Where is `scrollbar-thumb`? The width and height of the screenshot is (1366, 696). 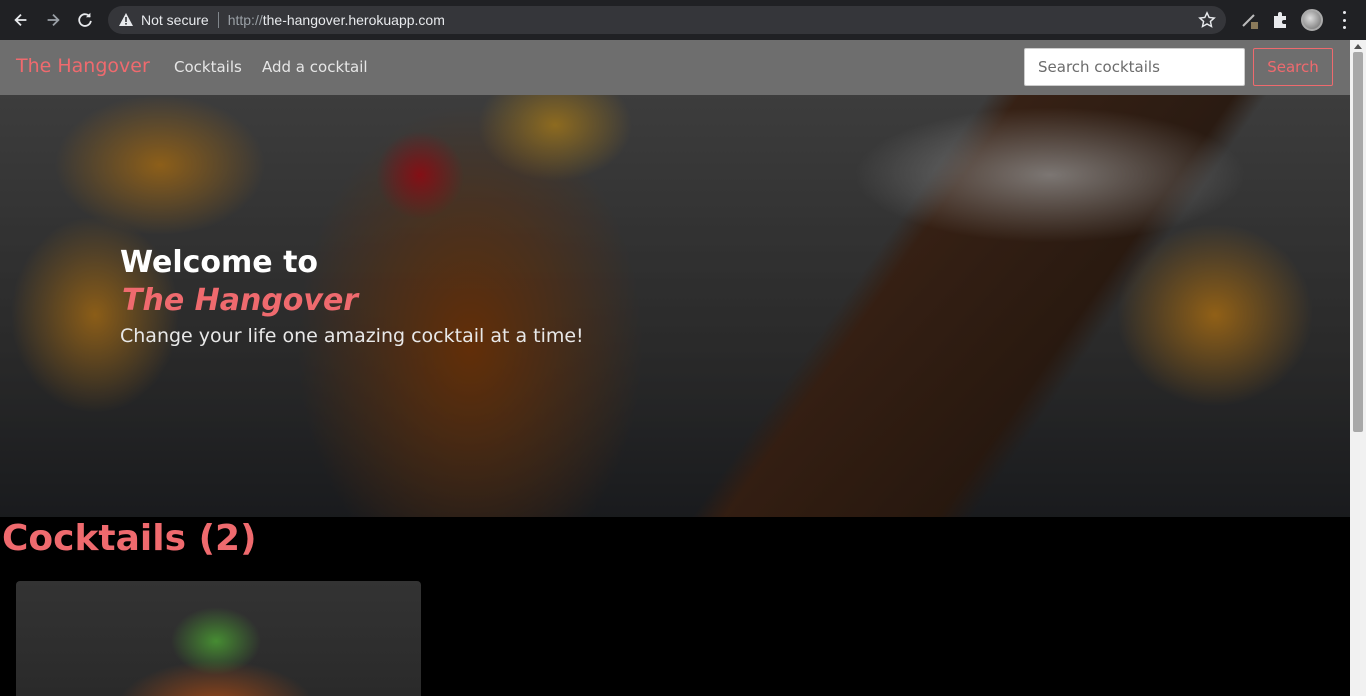 scrollbar-thumb is located at coordinates (1358, 242).